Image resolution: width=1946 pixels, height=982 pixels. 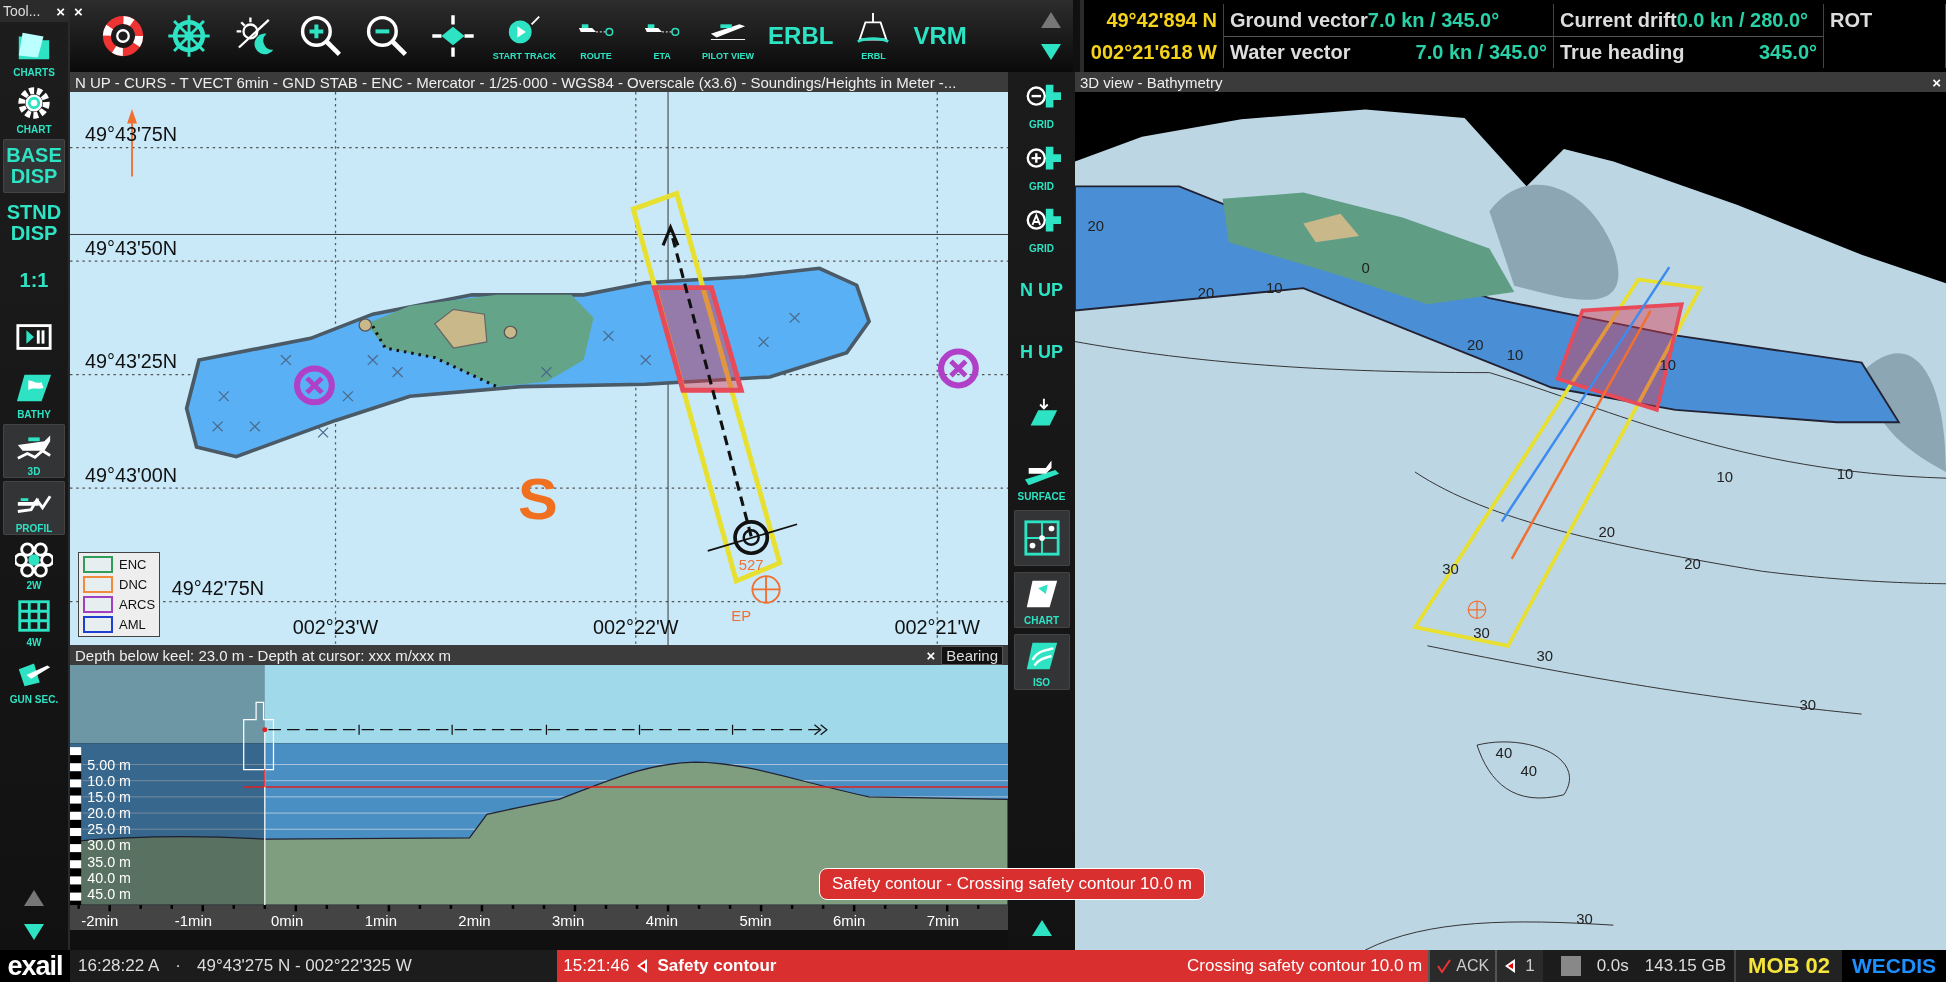 I want to click on sea-area-letter: S, so click(x=537, y=499).